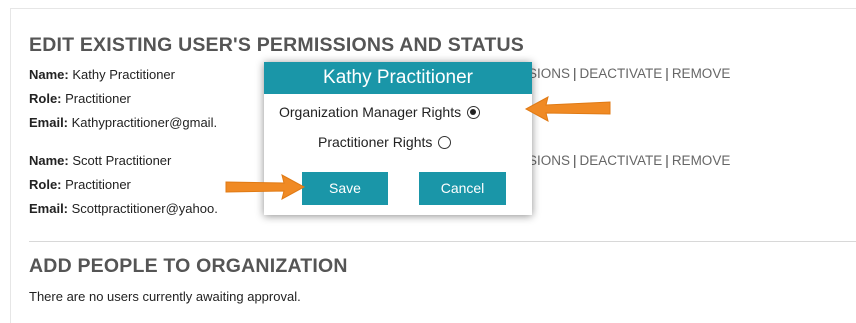  What do you see at coordinates (123, 122) in the screenshot?
I see `user-1-email: Email: Kathypractitioner@gmail.` at bounding box center [123, 122].